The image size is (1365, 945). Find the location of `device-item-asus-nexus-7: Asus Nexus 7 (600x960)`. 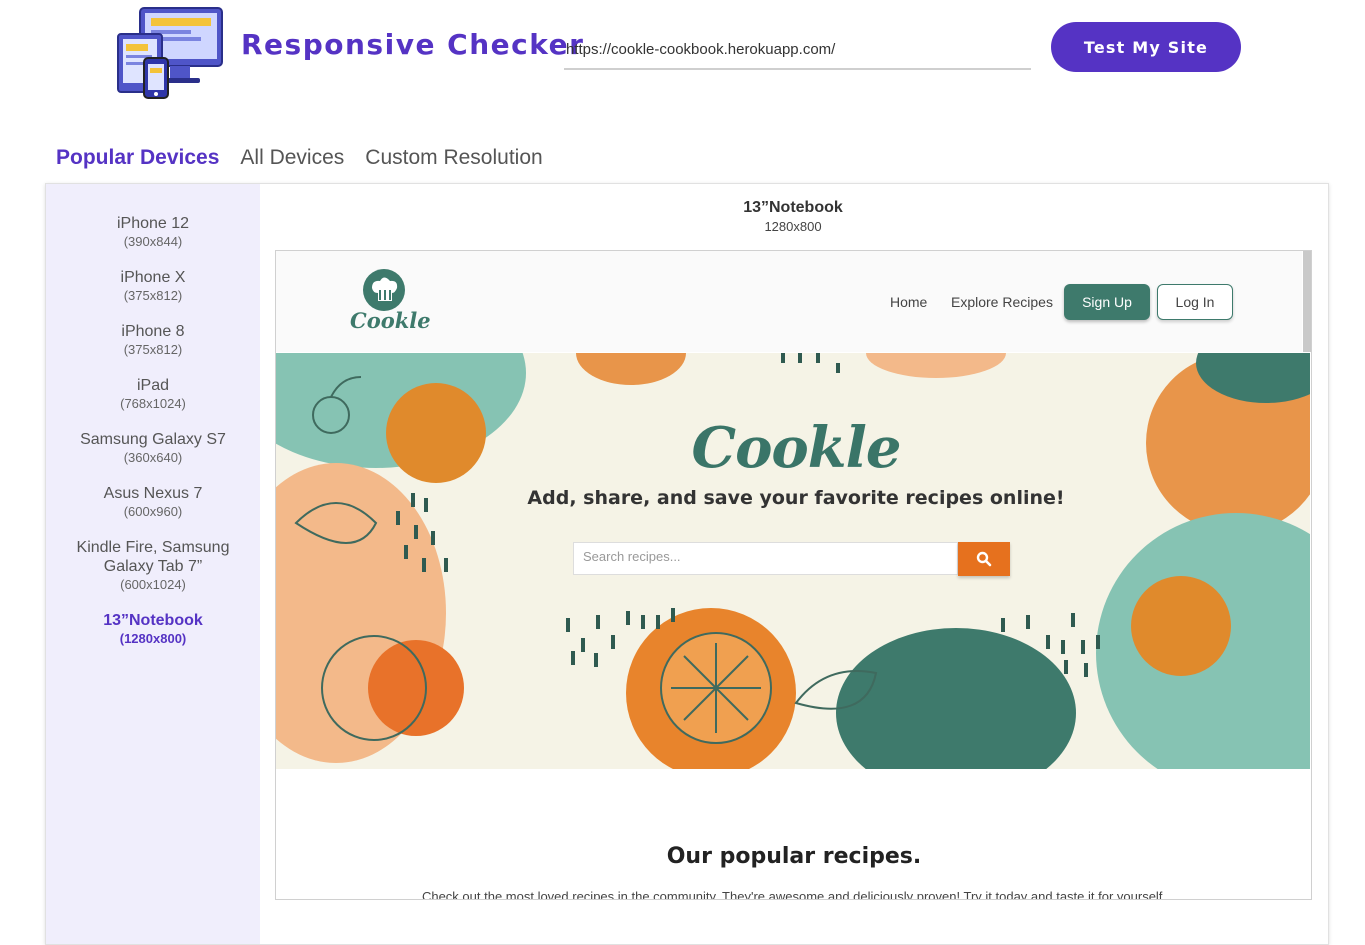

device-item-asus-nexus-7: Asus Nexus 7 (600x960) is located at coordinates (153, 502).